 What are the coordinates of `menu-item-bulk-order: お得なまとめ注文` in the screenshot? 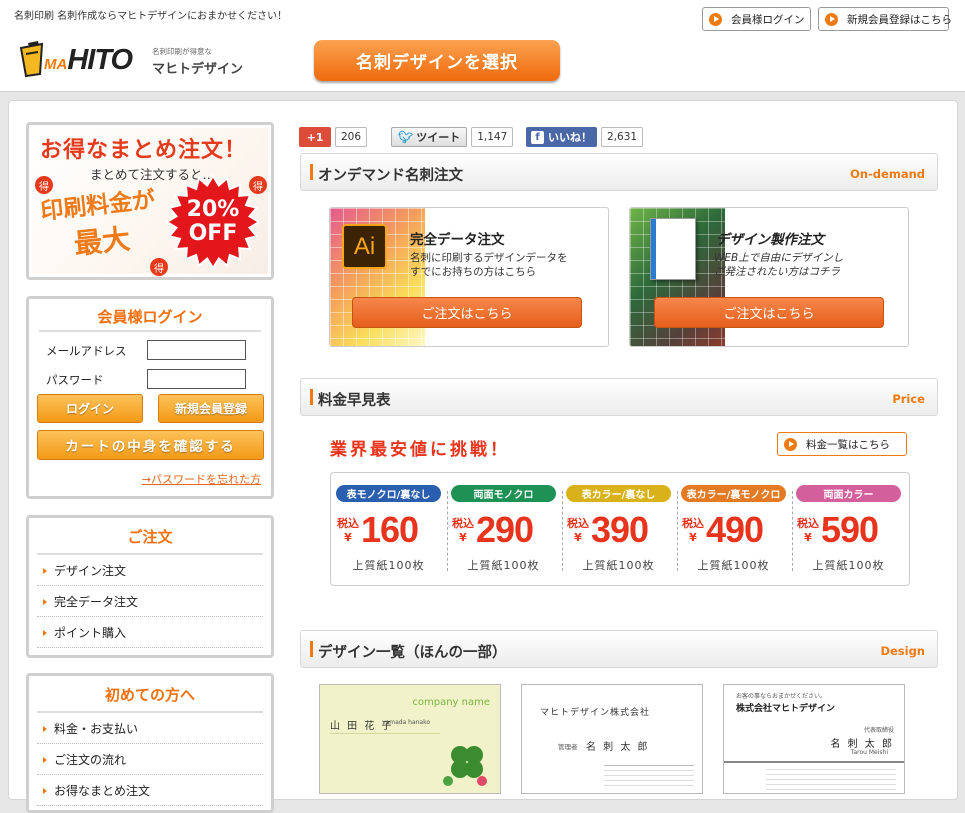 It's located at (150, 790).